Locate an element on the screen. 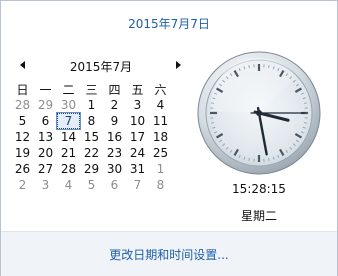 This screenshot has height=276, width=338. weekday-label: 星期二 is located at coordinates (258, 216).